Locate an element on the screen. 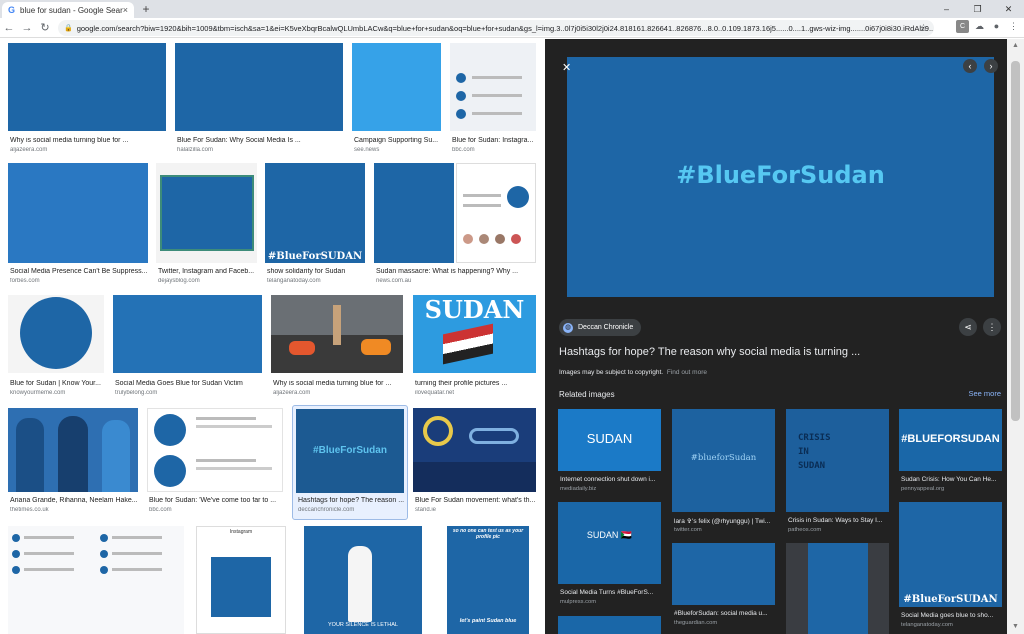 This screenshot has width=1024, height=634. result-image: YOUR SILENCE IS LETHAL is located at coordinates (363, 580).